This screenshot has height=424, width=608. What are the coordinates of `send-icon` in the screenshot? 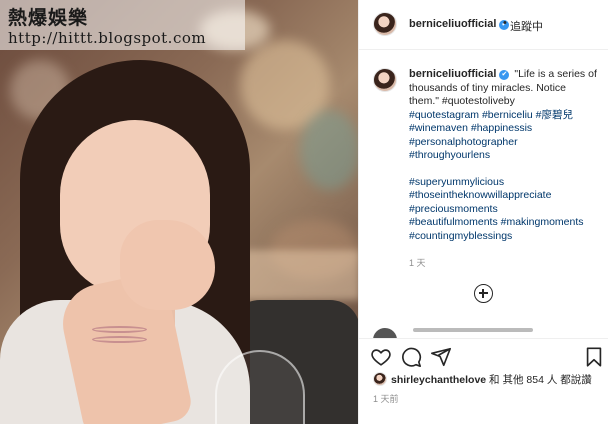 It's located at (441, 357).